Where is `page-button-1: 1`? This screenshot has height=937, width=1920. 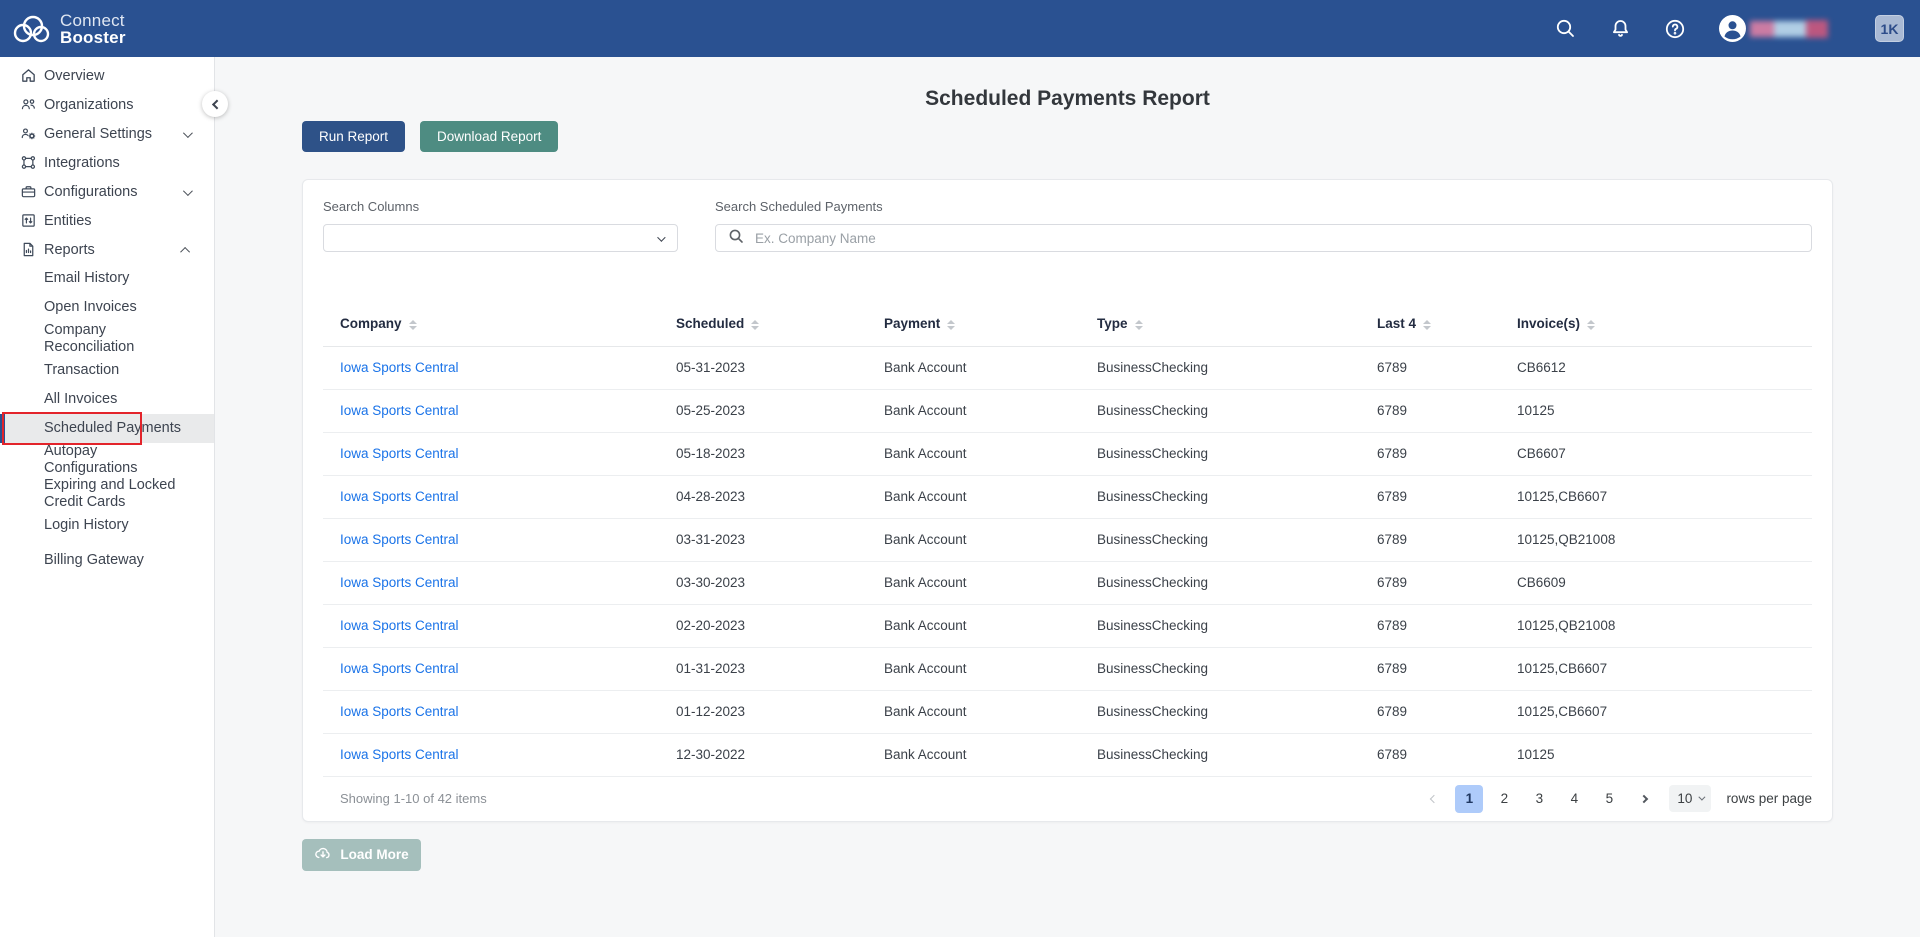
page-button-1: 1 is located at coordinates (1469, 798).